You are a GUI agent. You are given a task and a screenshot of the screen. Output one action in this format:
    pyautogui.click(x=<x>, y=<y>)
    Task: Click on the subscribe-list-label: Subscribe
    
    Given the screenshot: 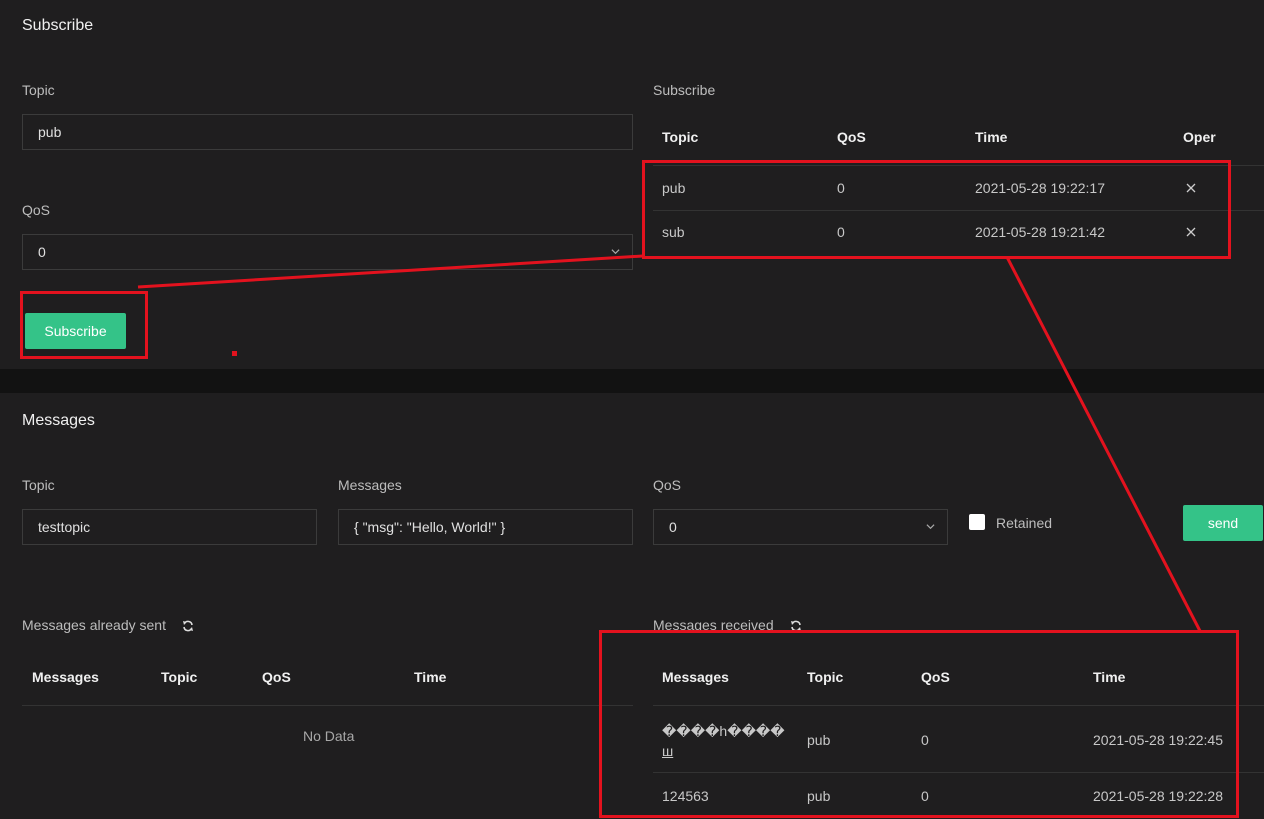 What is the action you would take?
    pyautogui.click(x=684, y=90)
    